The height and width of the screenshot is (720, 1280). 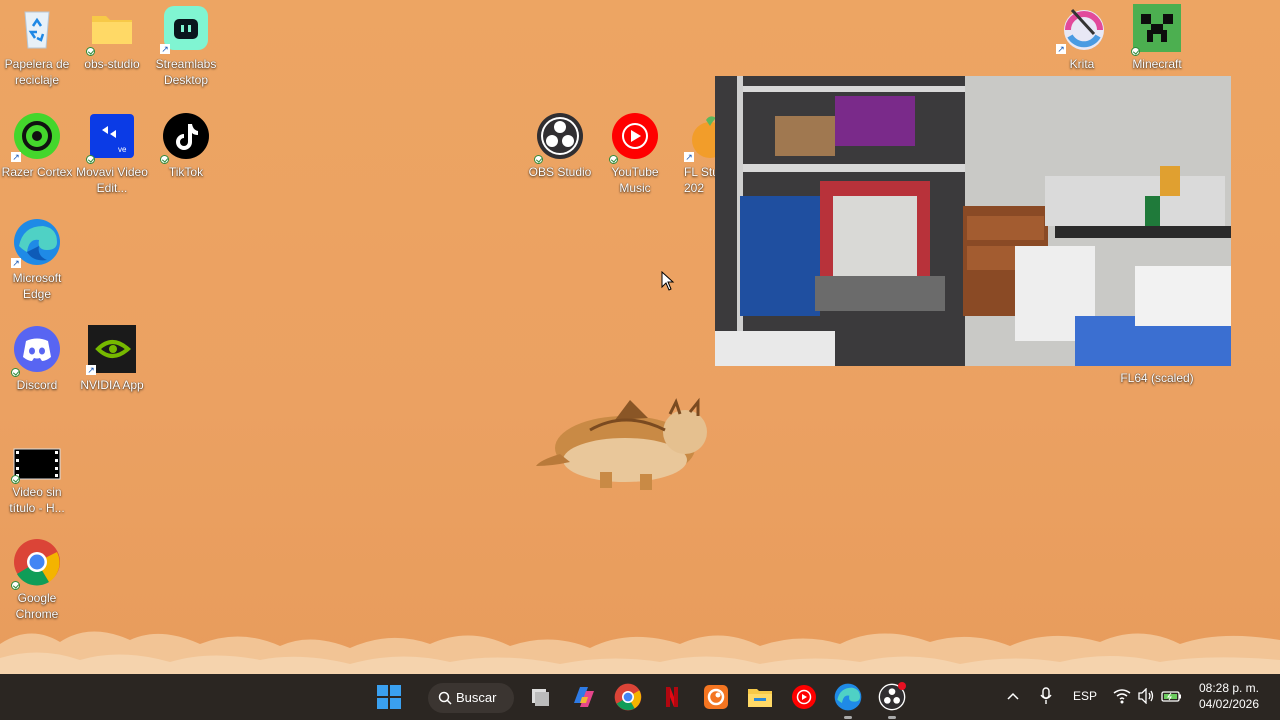 What do you see at coordinates (699, 180) in the screenshot?
I see `fl-studio-label: FL Stu 202` at bounding box center [699, 180].